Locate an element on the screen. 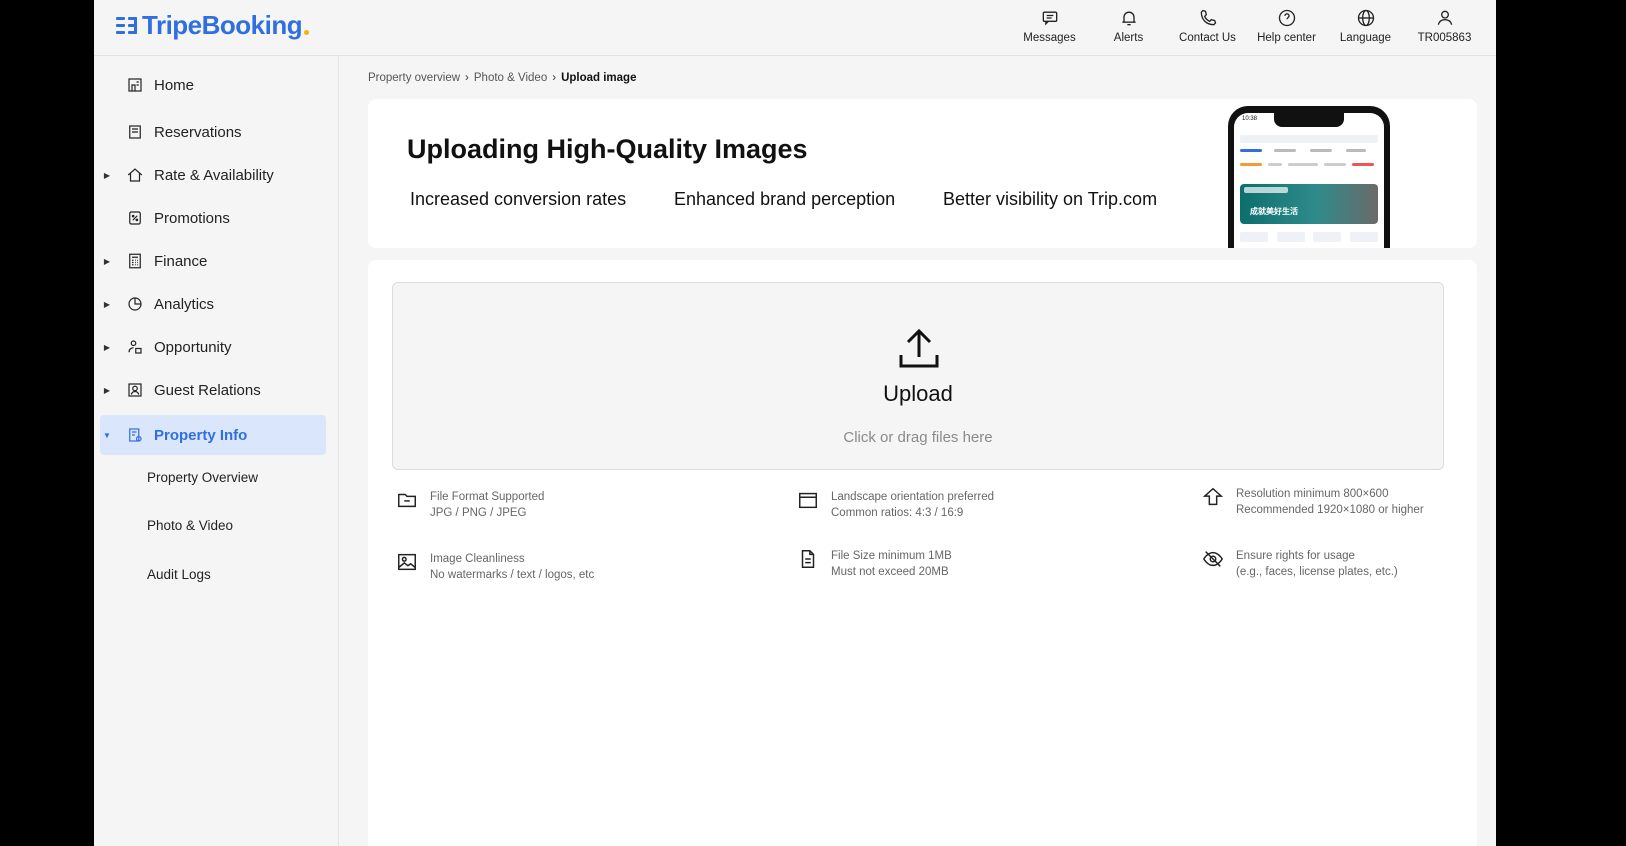 This screenshot has height=846, width=1626. phone-icon is located at coordinates (1208, 17).